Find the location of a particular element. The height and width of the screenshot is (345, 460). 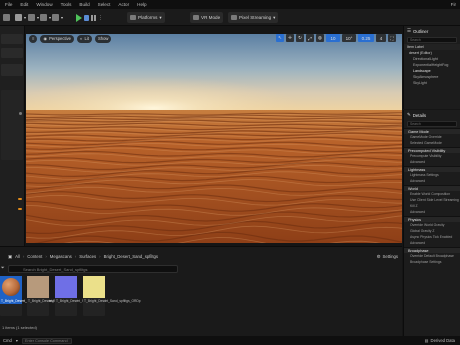

camera-icon: ◉ is located at coordinates (45, 38).